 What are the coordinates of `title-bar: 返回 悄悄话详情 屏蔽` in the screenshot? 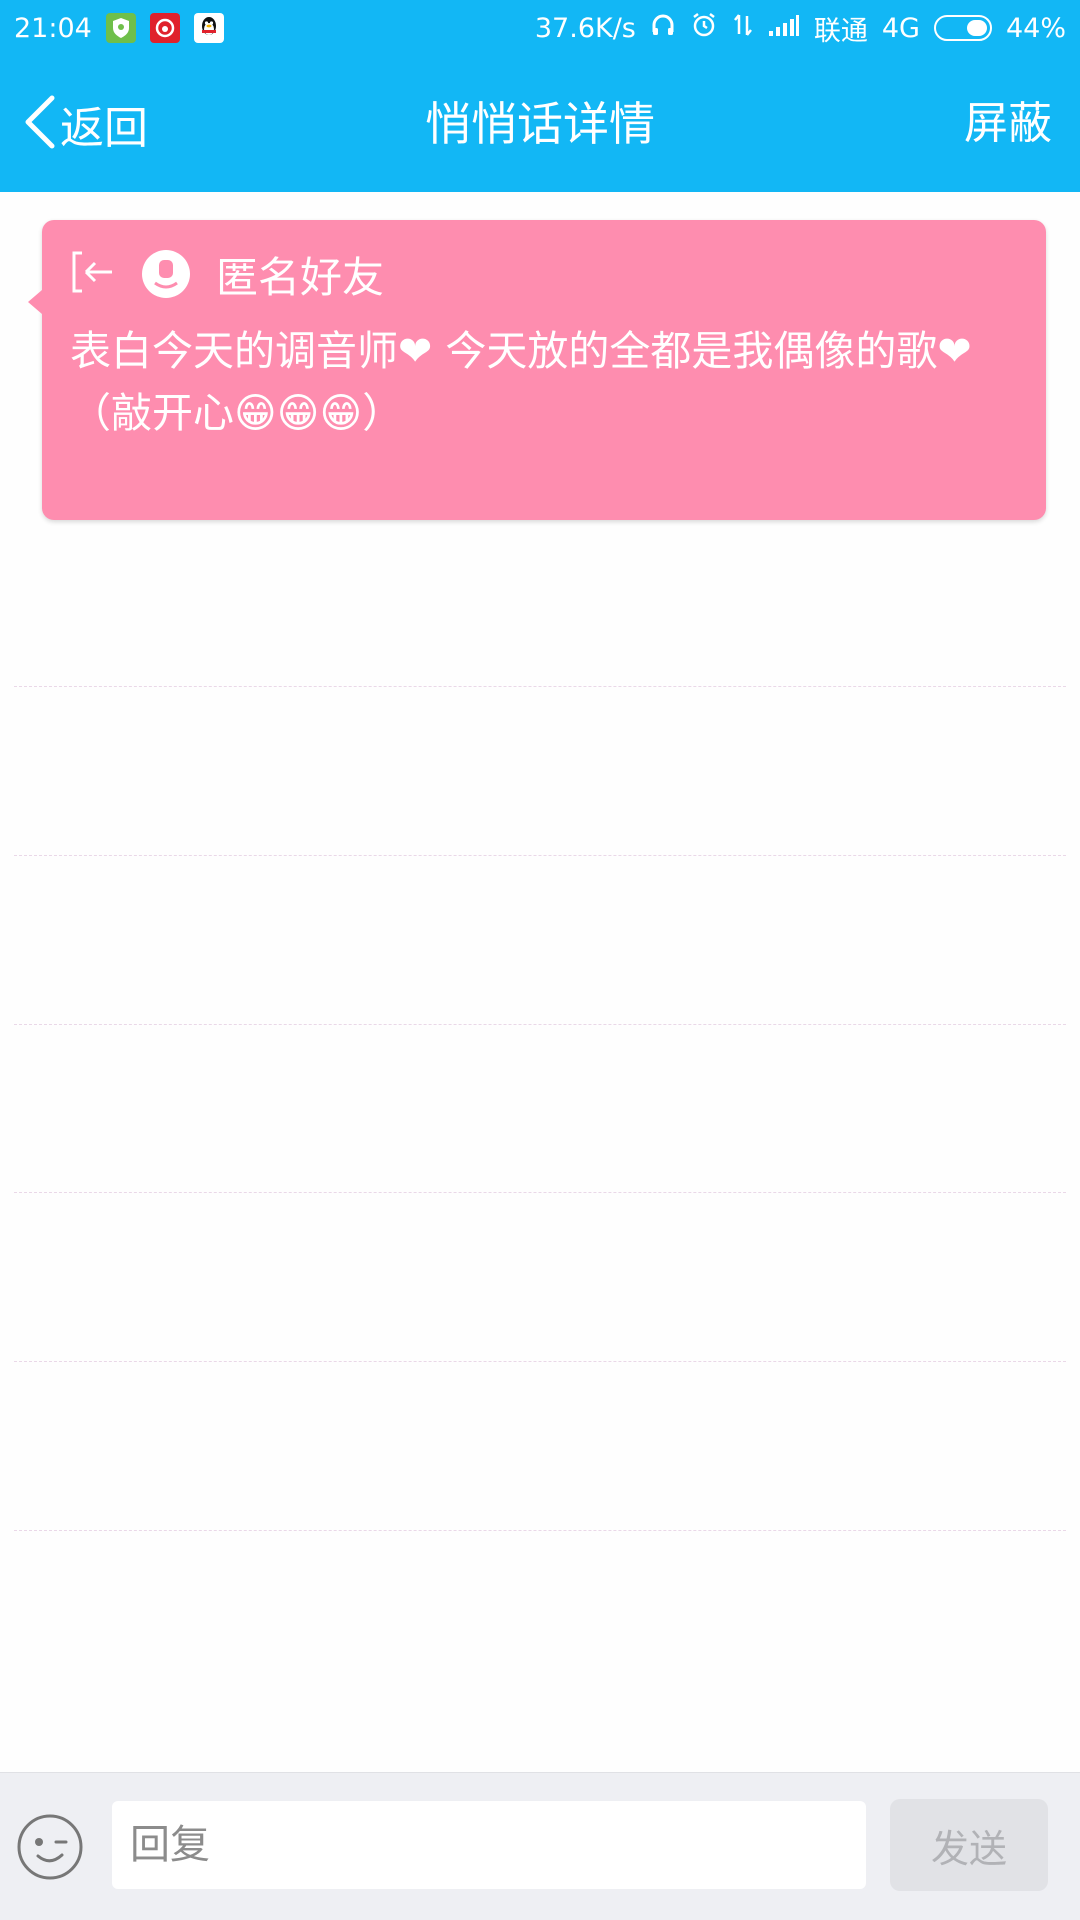 It's located at (540, 124).